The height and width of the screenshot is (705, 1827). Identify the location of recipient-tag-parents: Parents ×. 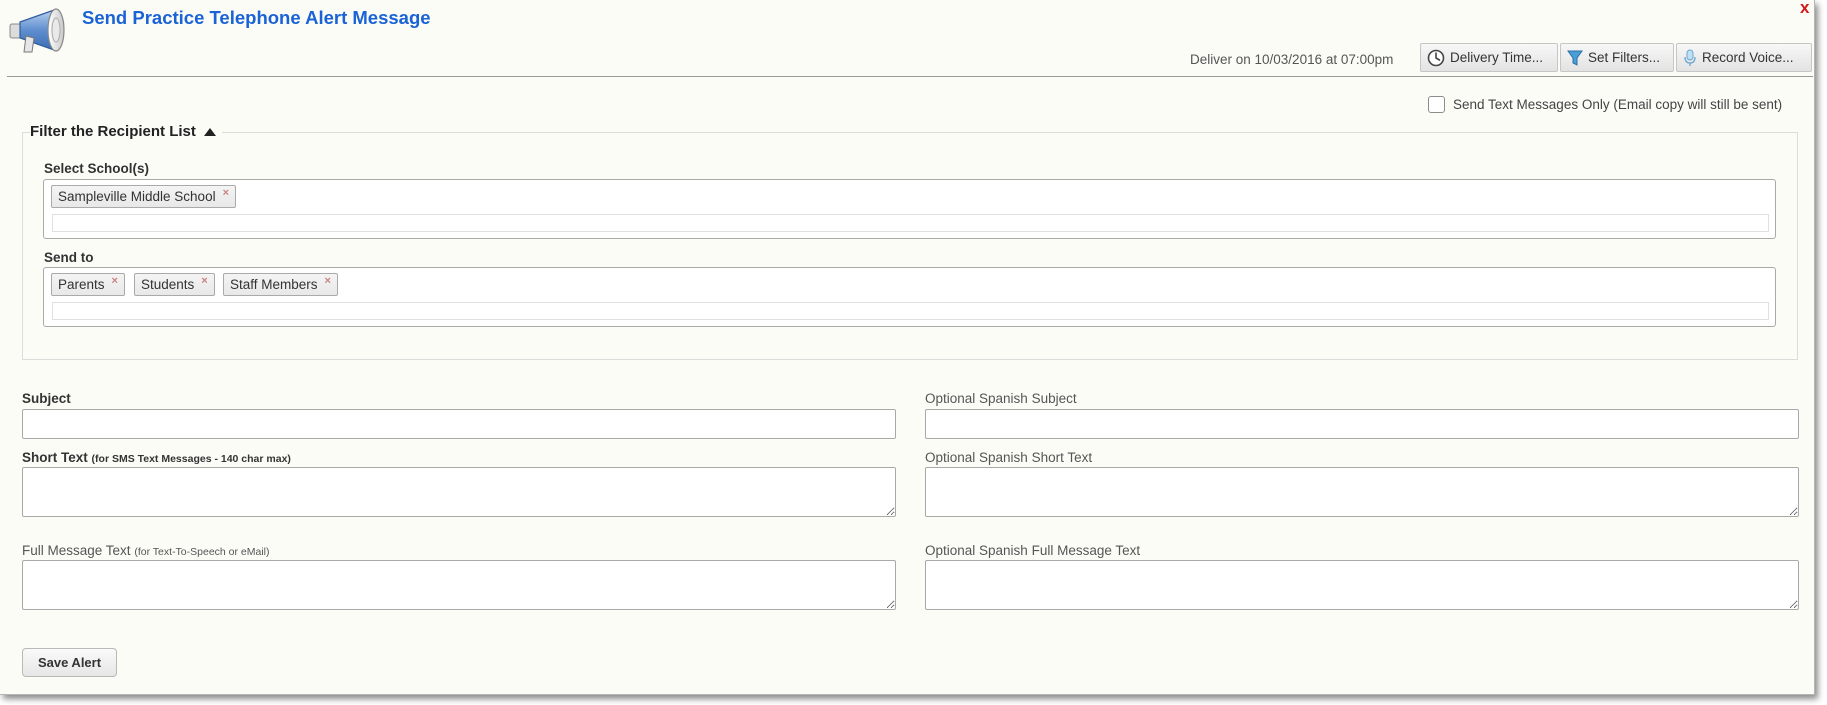
(88, 284).